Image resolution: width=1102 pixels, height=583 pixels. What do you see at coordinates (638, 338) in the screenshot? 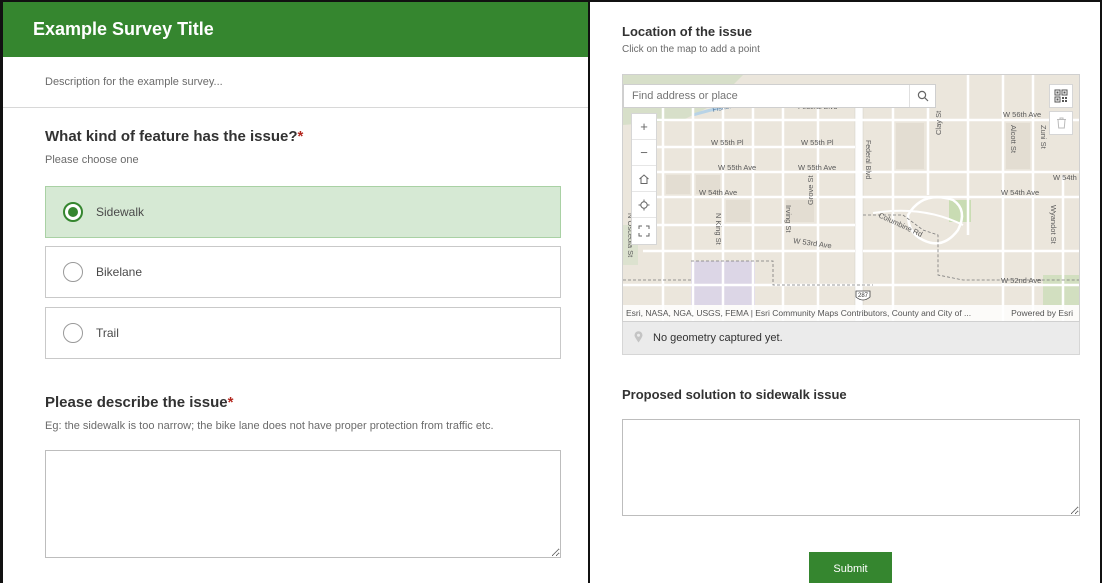
I see `map-pin-icon` at bounding box center [638, 338].